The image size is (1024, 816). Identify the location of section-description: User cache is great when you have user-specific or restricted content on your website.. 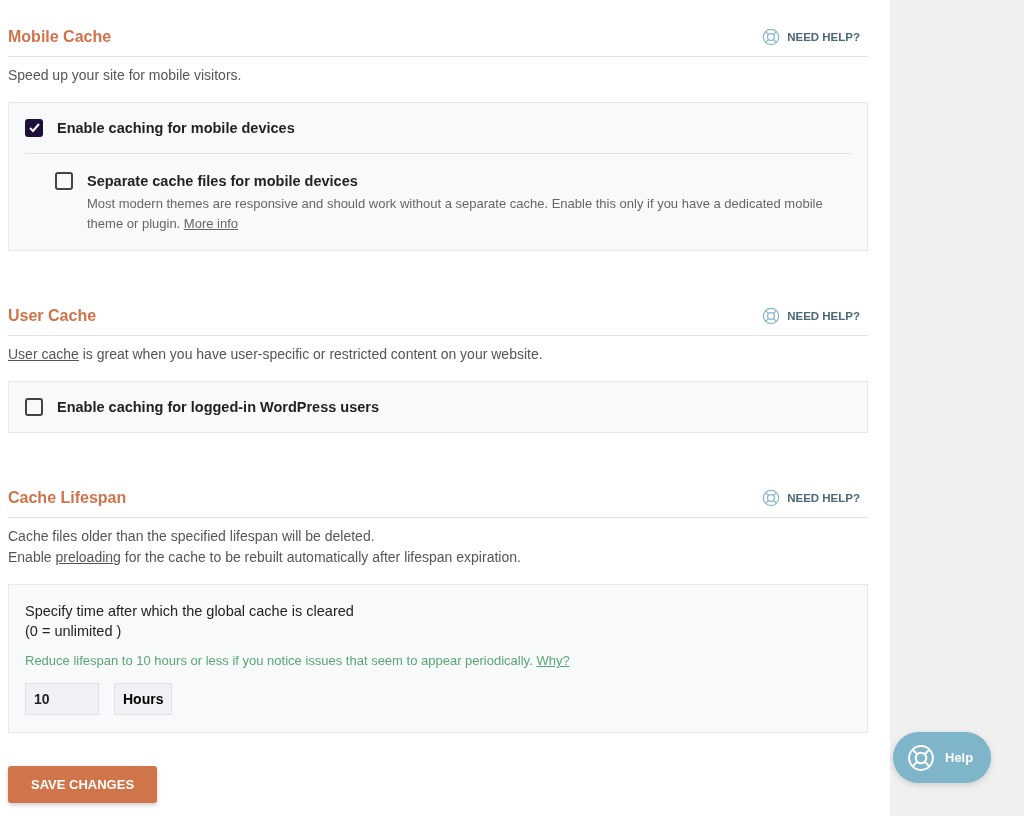
(276, 354).